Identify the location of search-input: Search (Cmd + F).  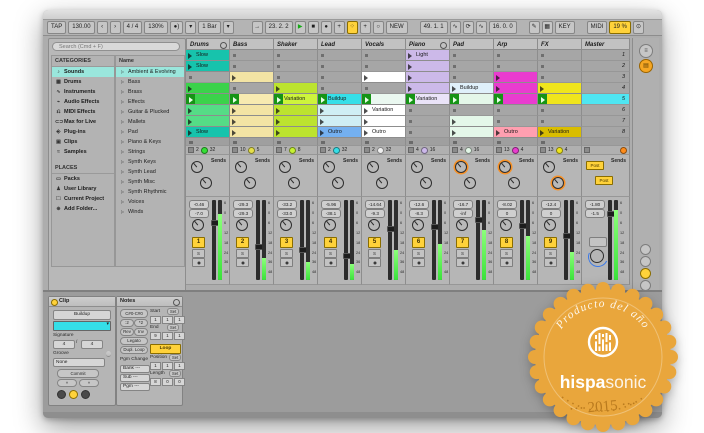
(116, 46).